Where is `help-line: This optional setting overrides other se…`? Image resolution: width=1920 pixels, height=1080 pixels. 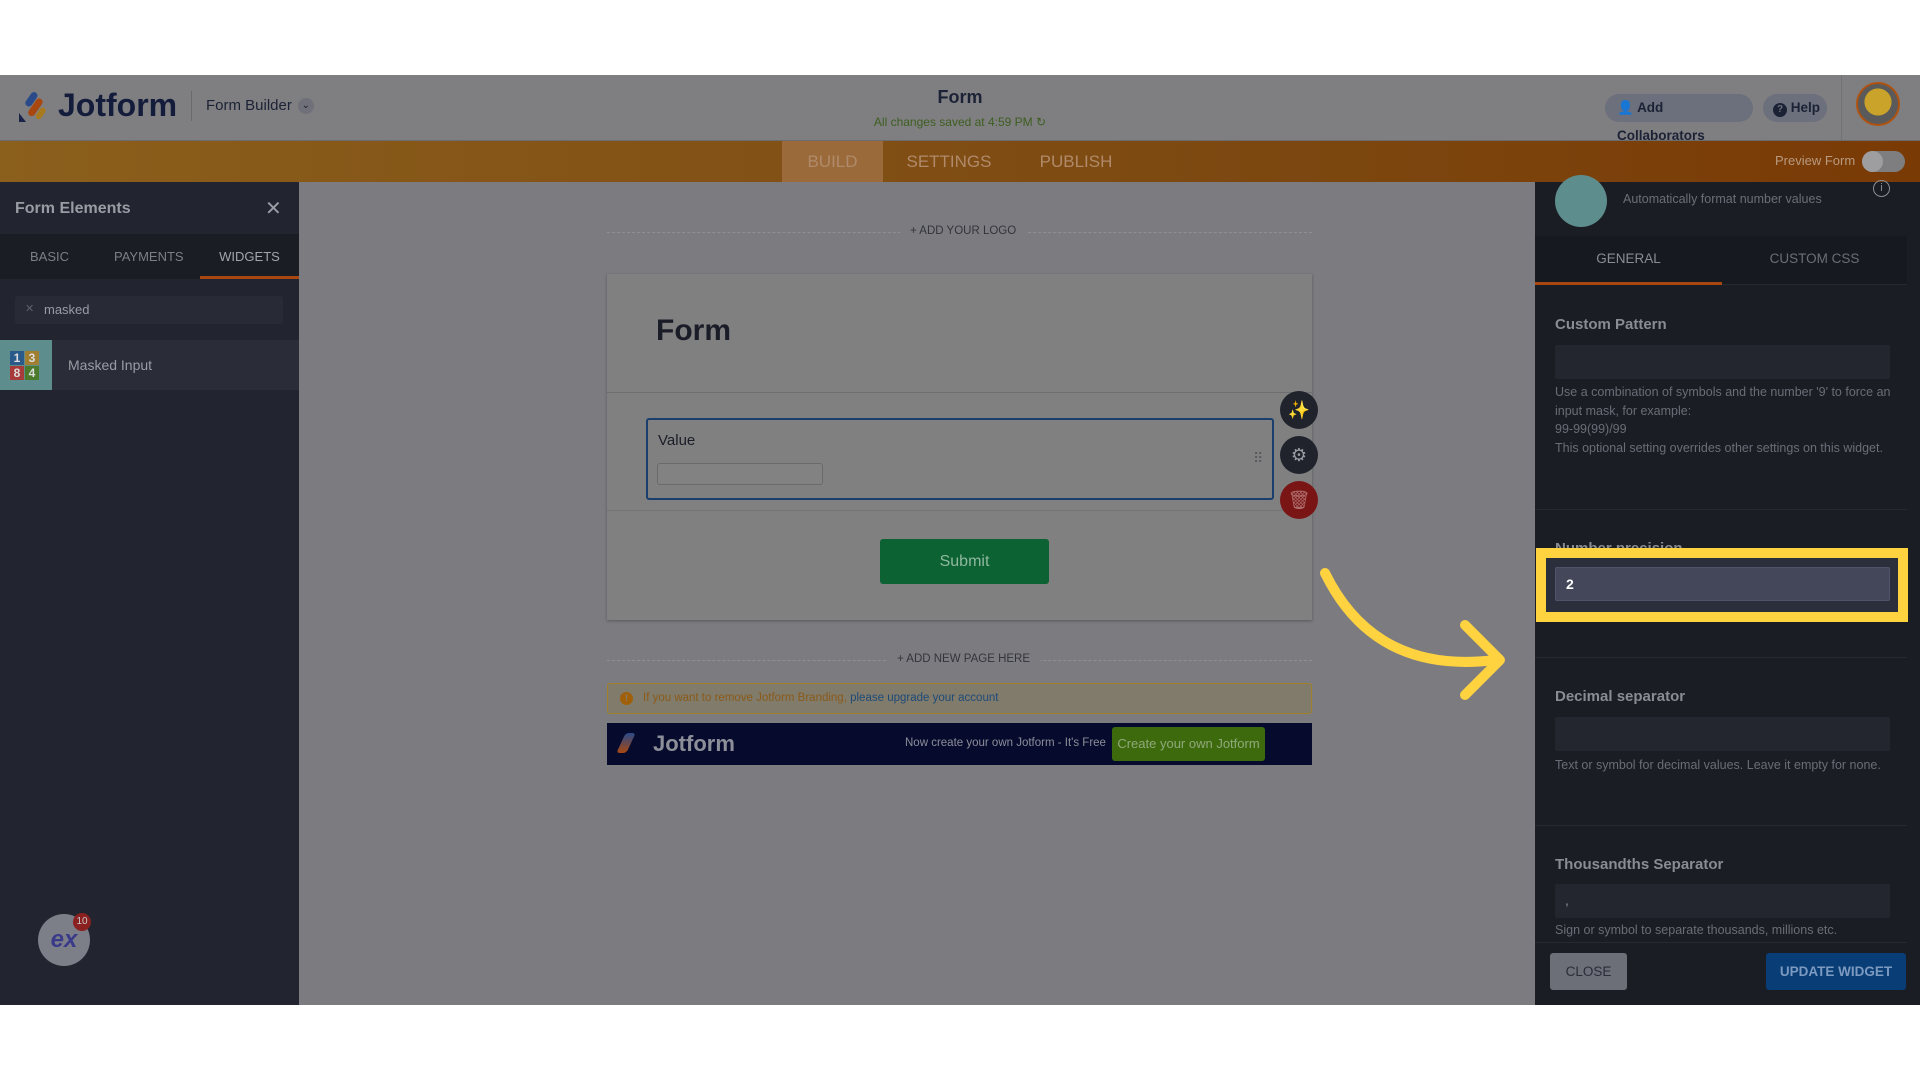
help-line: This optional setting overrides other se… is located at coordinates (1719, 447).